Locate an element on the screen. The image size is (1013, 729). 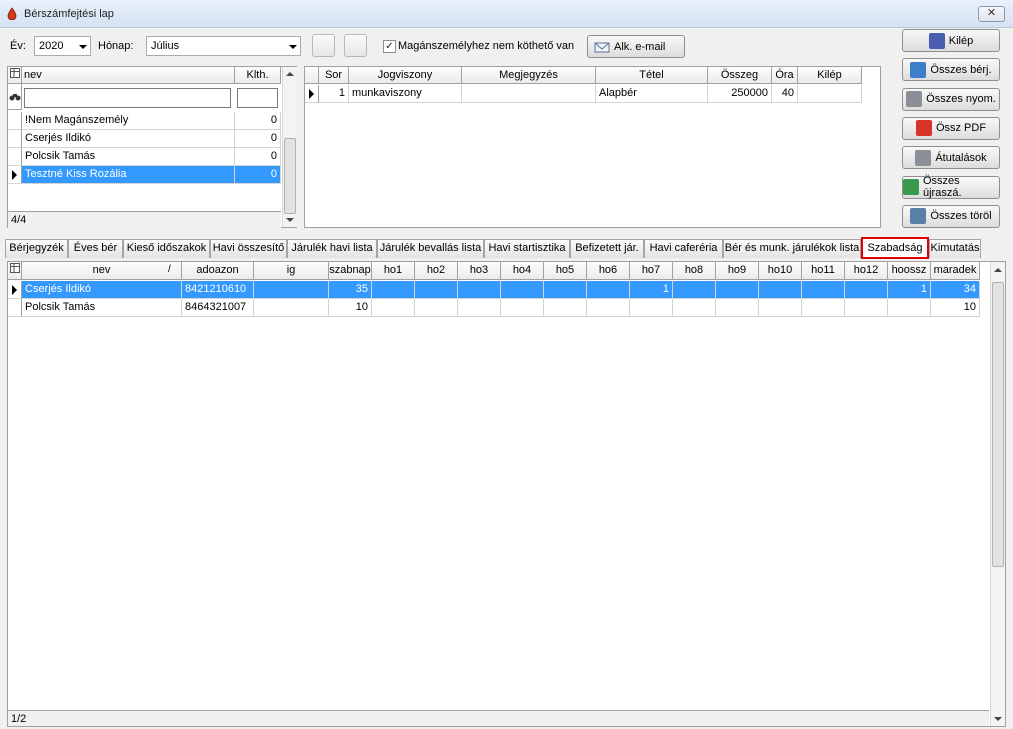
year-select: 2020 is located at coordinates (62, 46).